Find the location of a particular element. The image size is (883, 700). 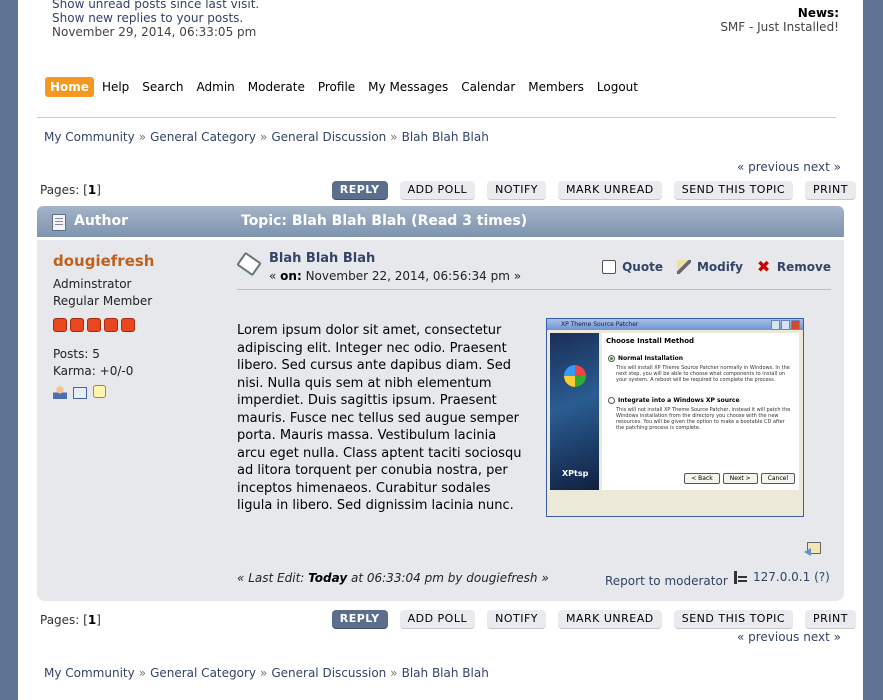

menu-calendar: Calendar is located at coordinates (488, 87).